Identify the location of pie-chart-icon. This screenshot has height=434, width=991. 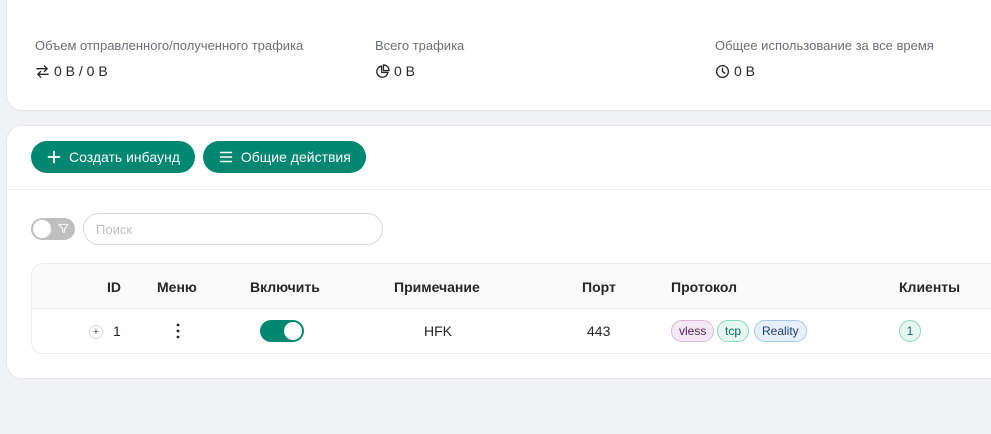
(383, 70).